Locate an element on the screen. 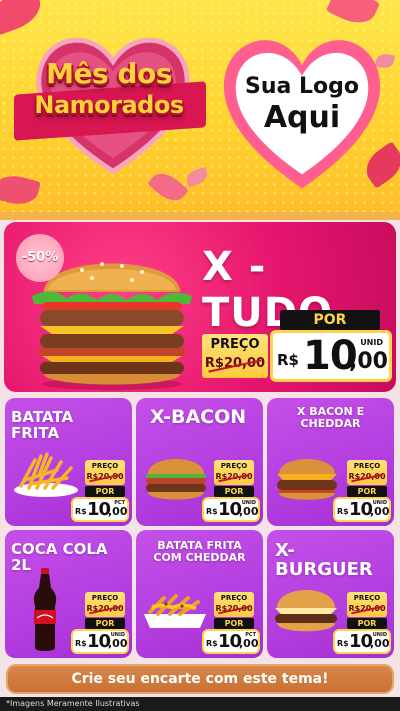 The width and height of the screenshot is (400, 711). featured-old-price-box: PREÇO R$20,00 is located at coordinates (235, 356).